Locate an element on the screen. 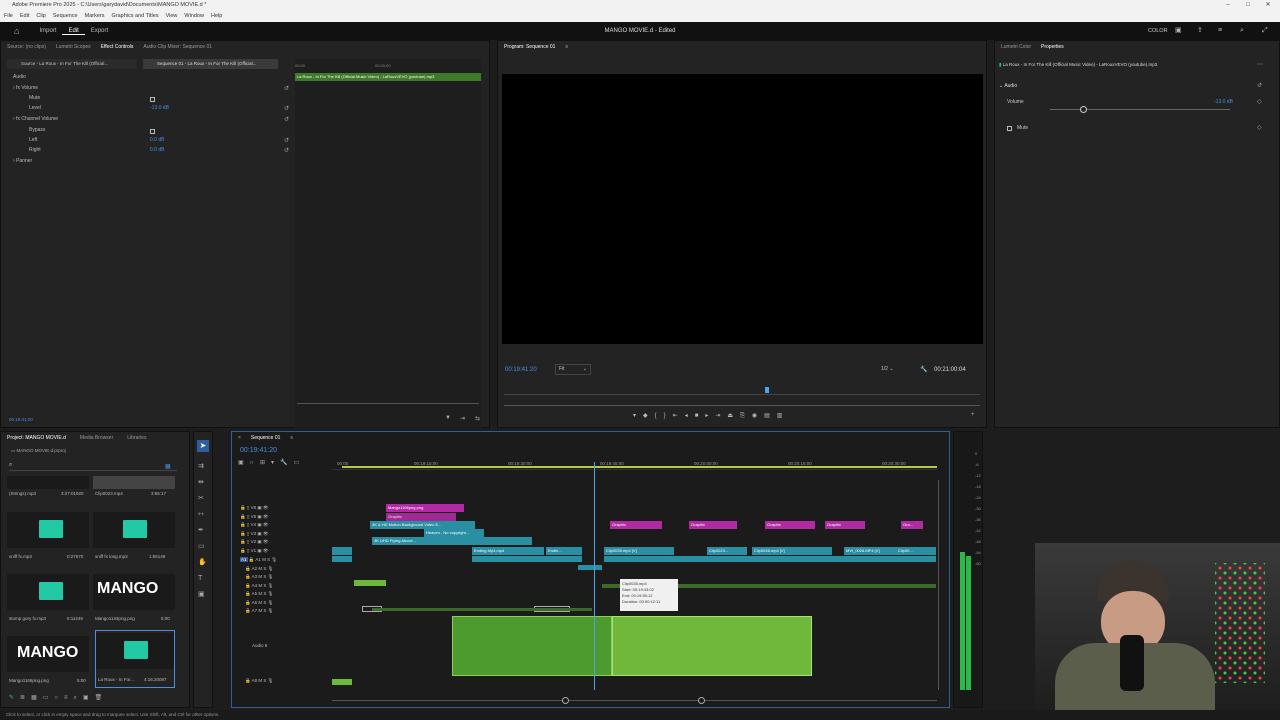  export-icon: ⇥ is located at coordinates (462, 418).